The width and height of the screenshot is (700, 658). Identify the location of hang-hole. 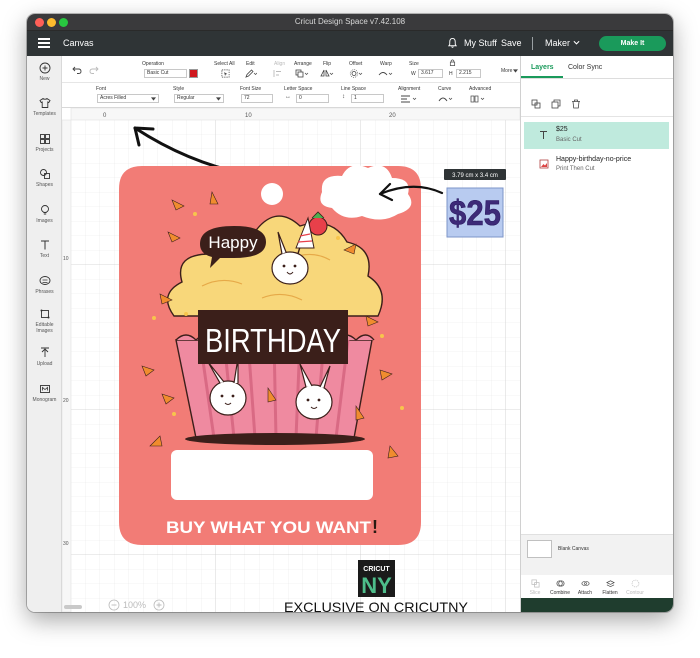
(272, 194).